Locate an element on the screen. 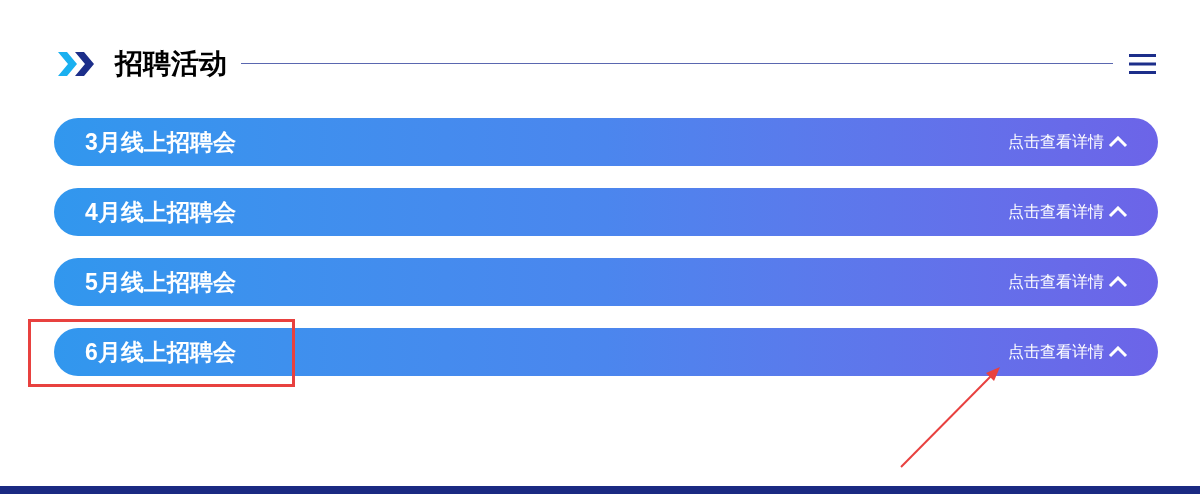 The image size is (1200, 494). menu-icon is located at coordinates (1142, 63).